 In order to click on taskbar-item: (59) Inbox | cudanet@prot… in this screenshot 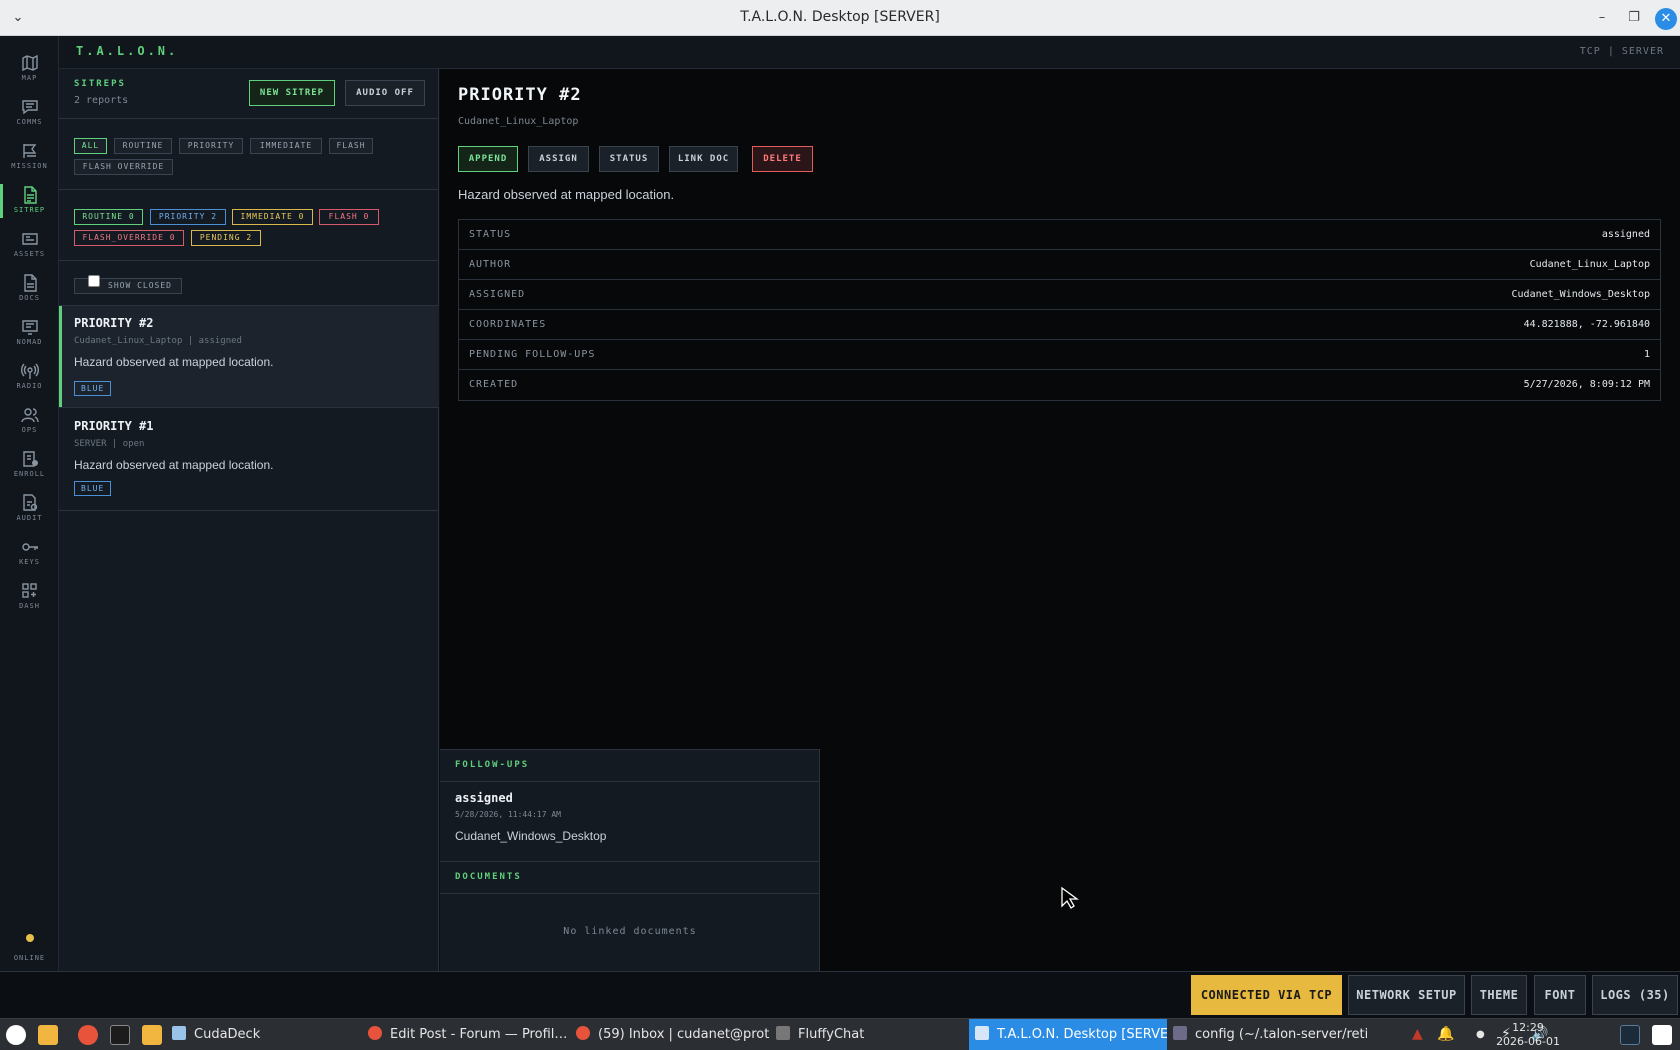, I will do `click(670, 1034)`.